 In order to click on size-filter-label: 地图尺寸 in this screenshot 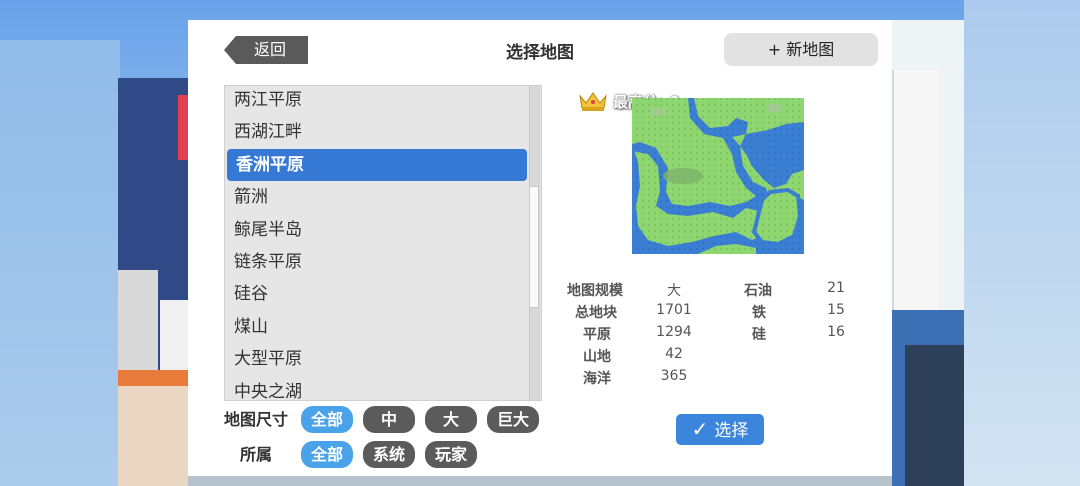, I will do `click(256, 419)`.